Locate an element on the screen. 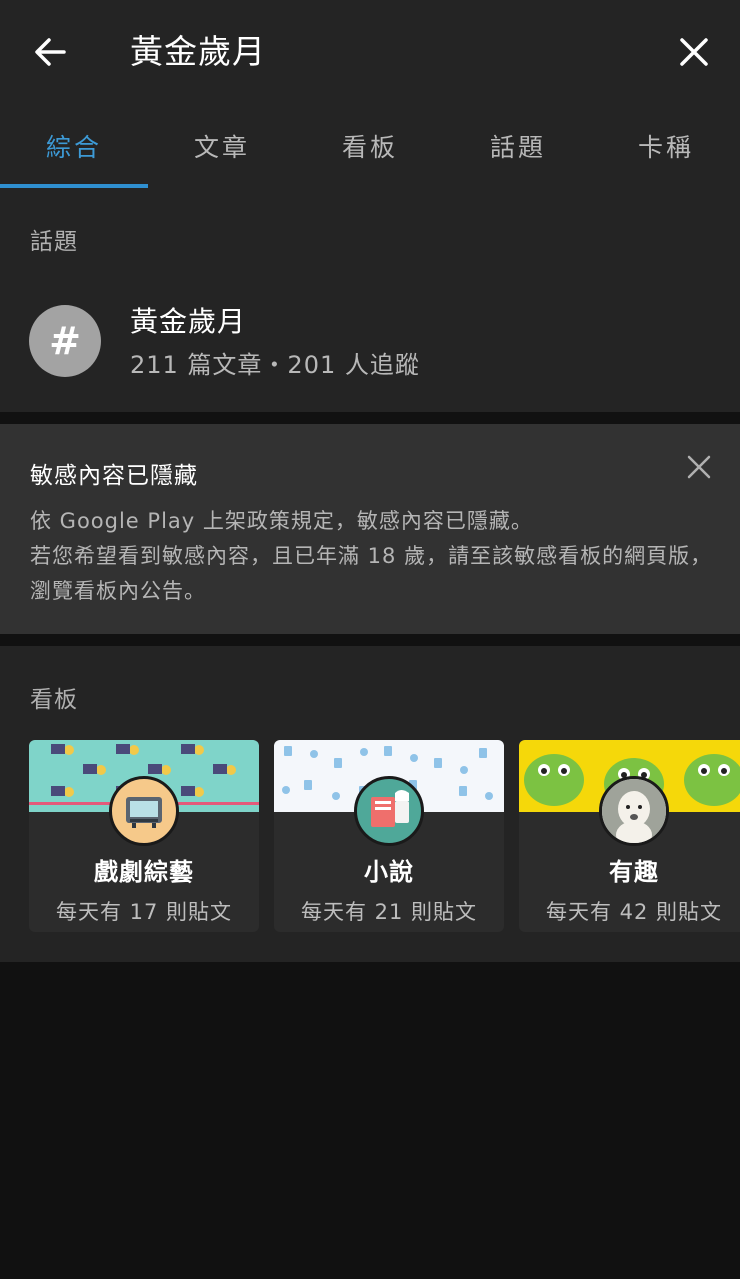  topic-meta: 211 篇文章・201 人追蹤 is located at coordinates (275, 365).